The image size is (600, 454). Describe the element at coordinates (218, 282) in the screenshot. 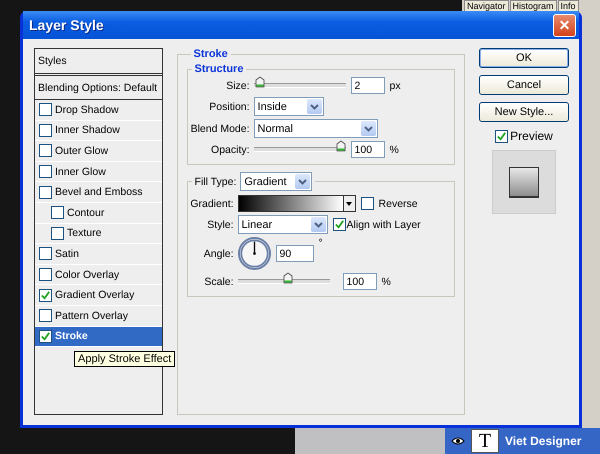

I see `field-label: Scale:` at that location.